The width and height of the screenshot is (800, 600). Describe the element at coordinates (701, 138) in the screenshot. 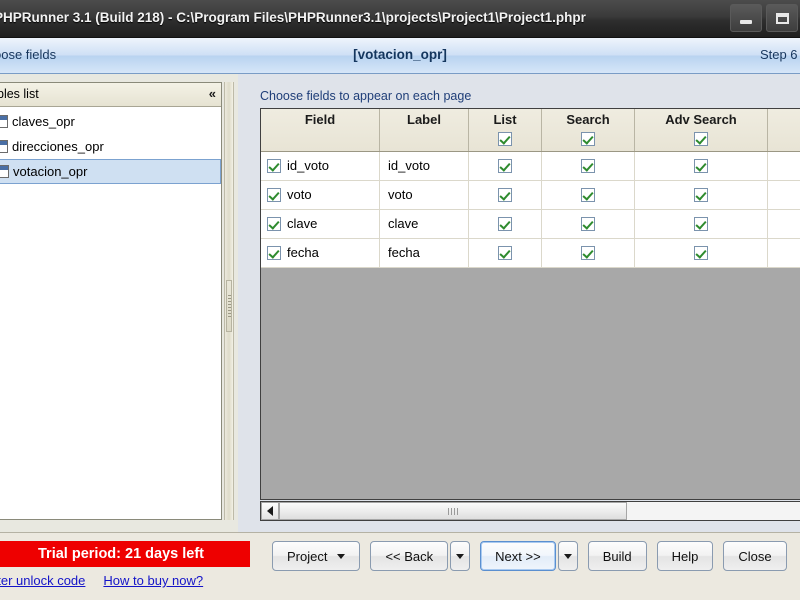

I see `select-all-adv-search-checkbox` at that location.